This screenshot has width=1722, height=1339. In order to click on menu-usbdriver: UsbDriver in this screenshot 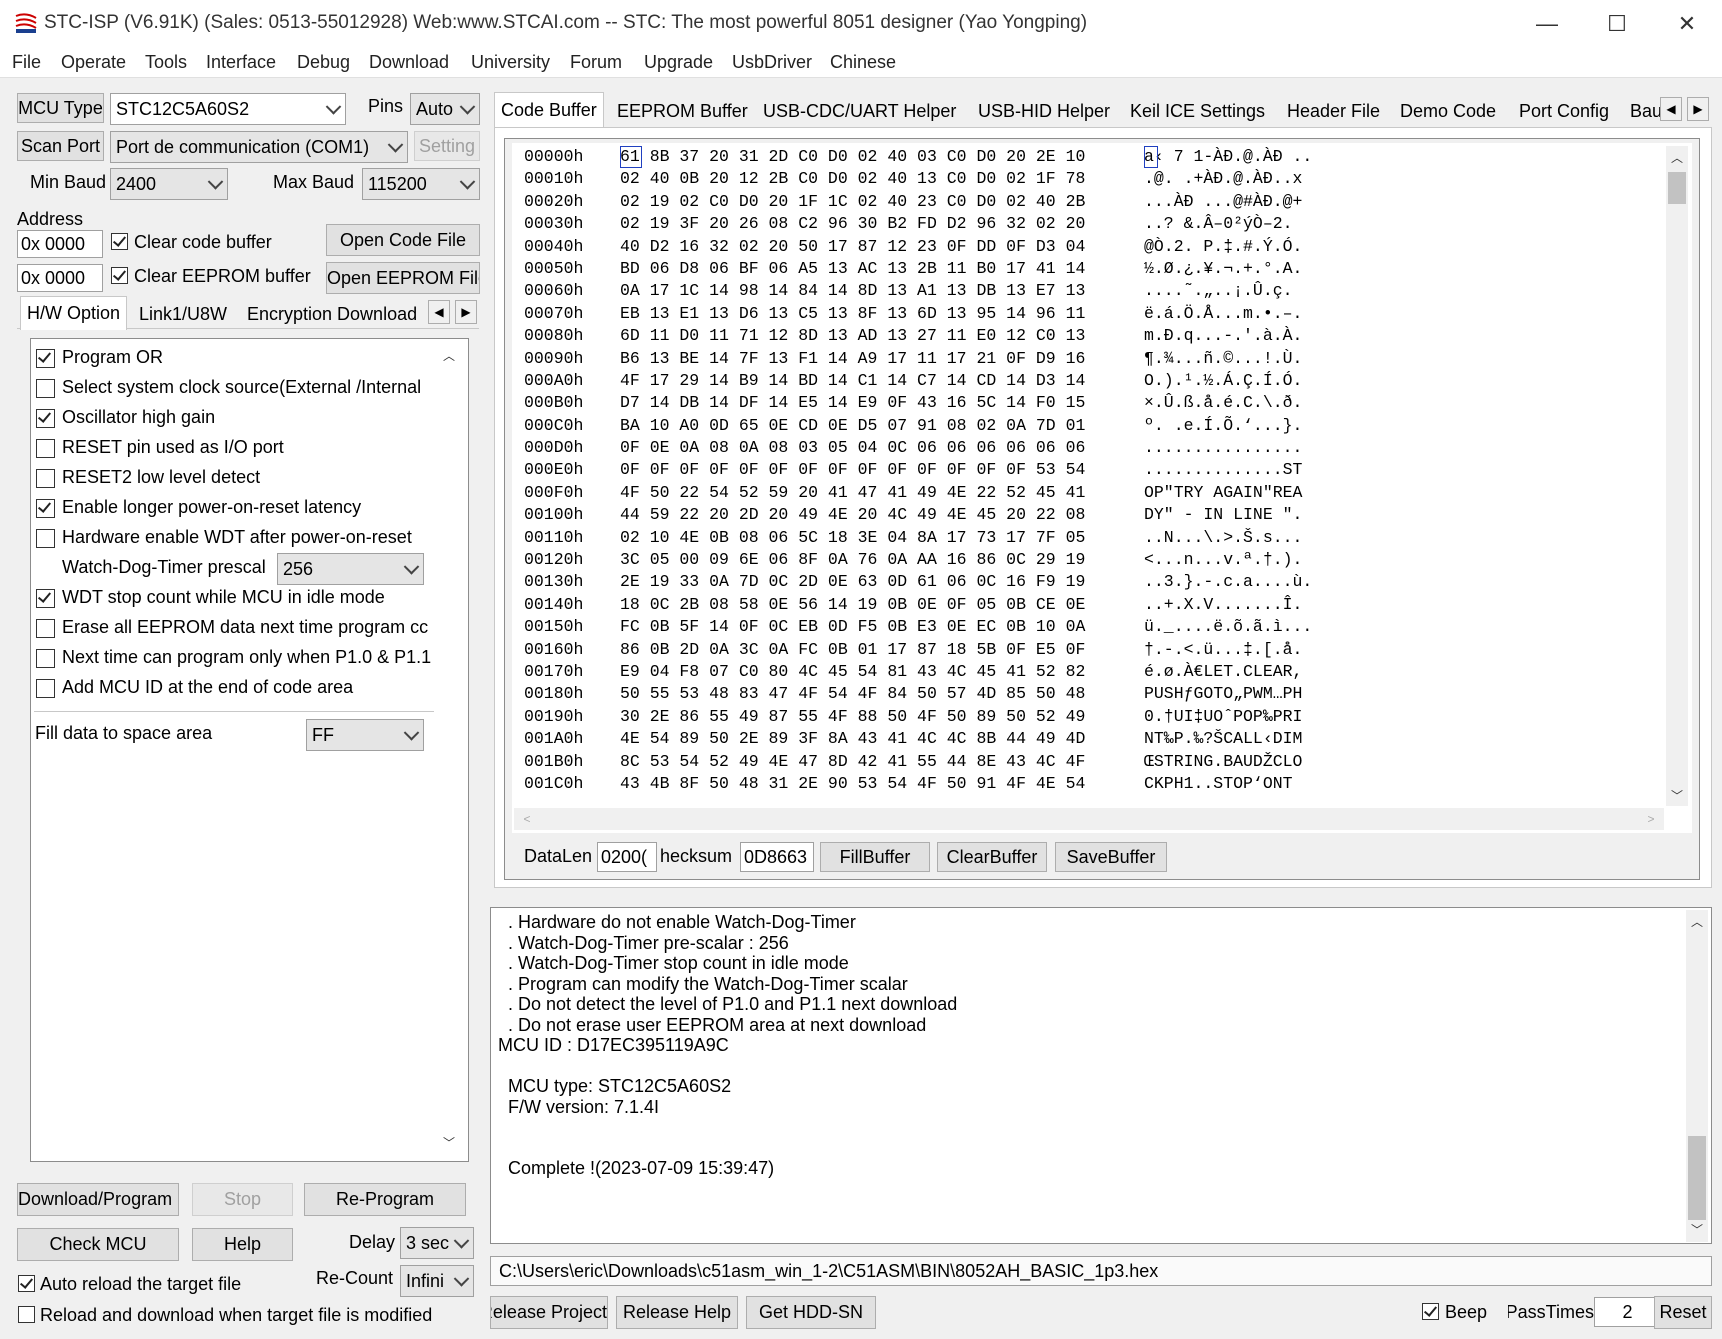, I will do `click(772, 62)`.